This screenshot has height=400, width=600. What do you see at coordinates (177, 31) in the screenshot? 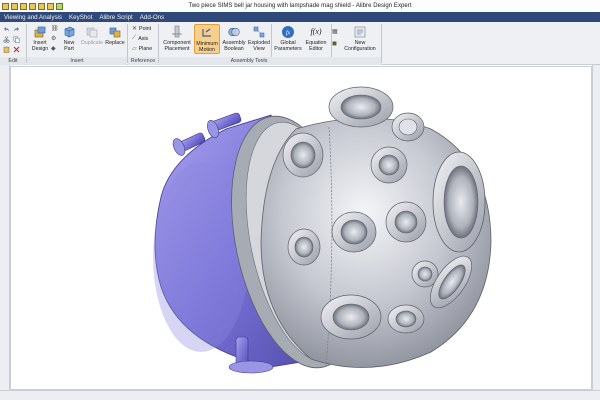
I see `component-placement-icon` at bounding box center [177, 31].